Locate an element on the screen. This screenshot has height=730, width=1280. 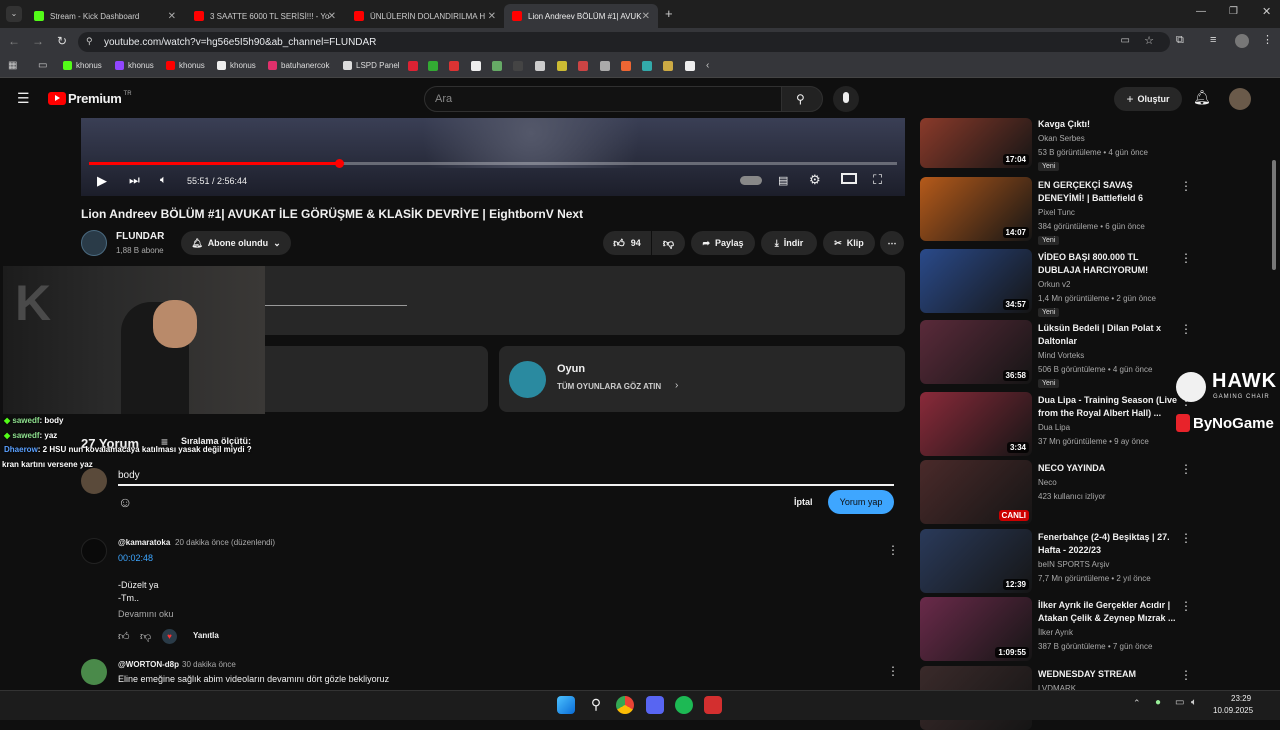
channel-avatar is located at coordinates (94, 243).